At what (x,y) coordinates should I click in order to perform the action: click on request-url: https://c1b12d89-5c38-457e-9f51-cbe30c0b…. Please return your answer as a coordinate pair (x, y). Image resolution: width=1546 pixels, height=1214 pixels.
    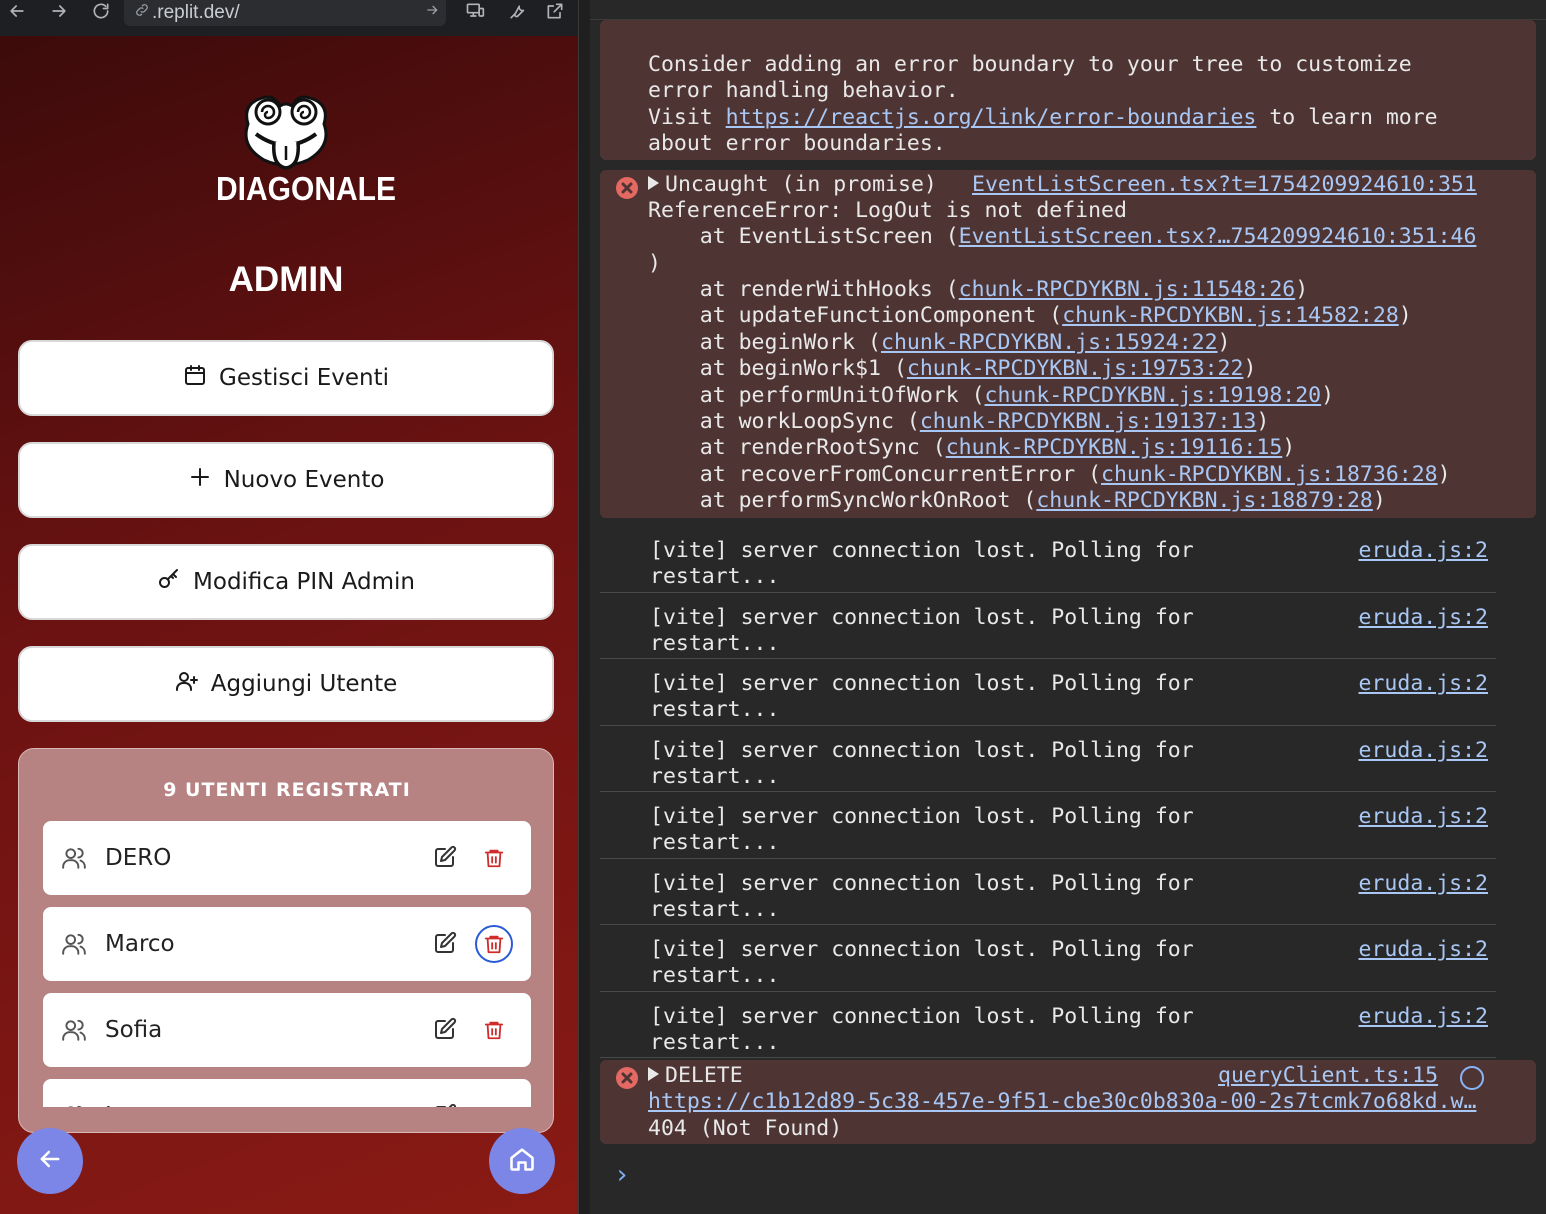
    Looking at the image, I should click on (1062, 1102).